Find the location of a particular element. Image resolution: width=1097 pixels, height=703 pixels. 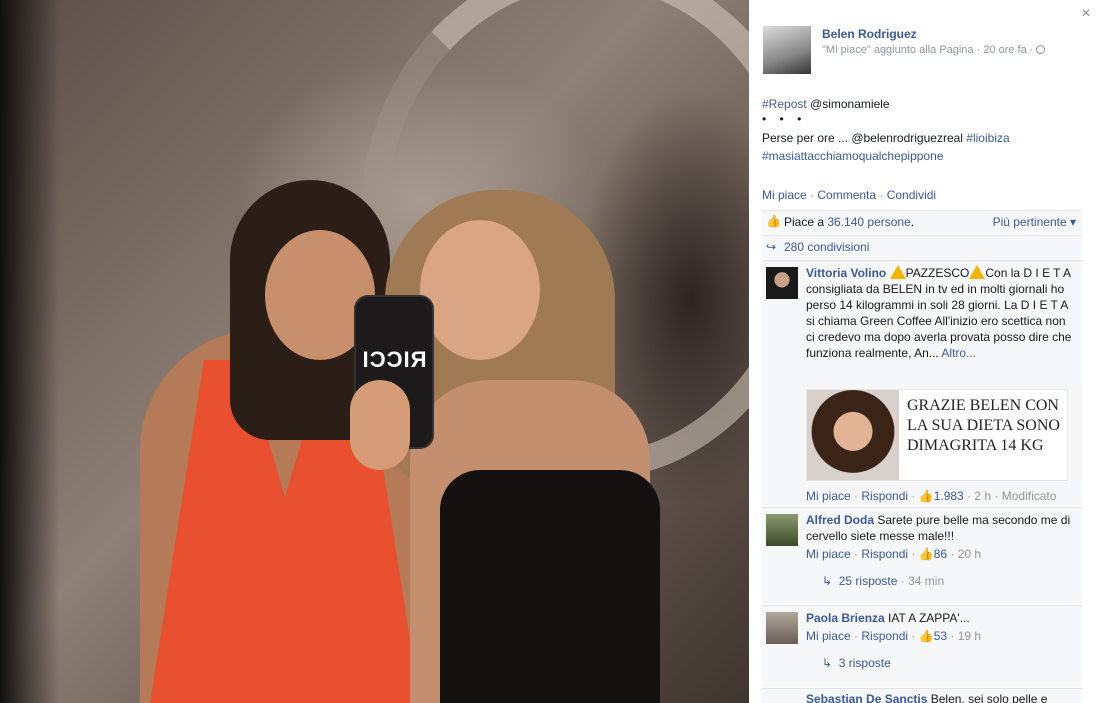

likes-suffix: . is located at coordinates (912, 222).